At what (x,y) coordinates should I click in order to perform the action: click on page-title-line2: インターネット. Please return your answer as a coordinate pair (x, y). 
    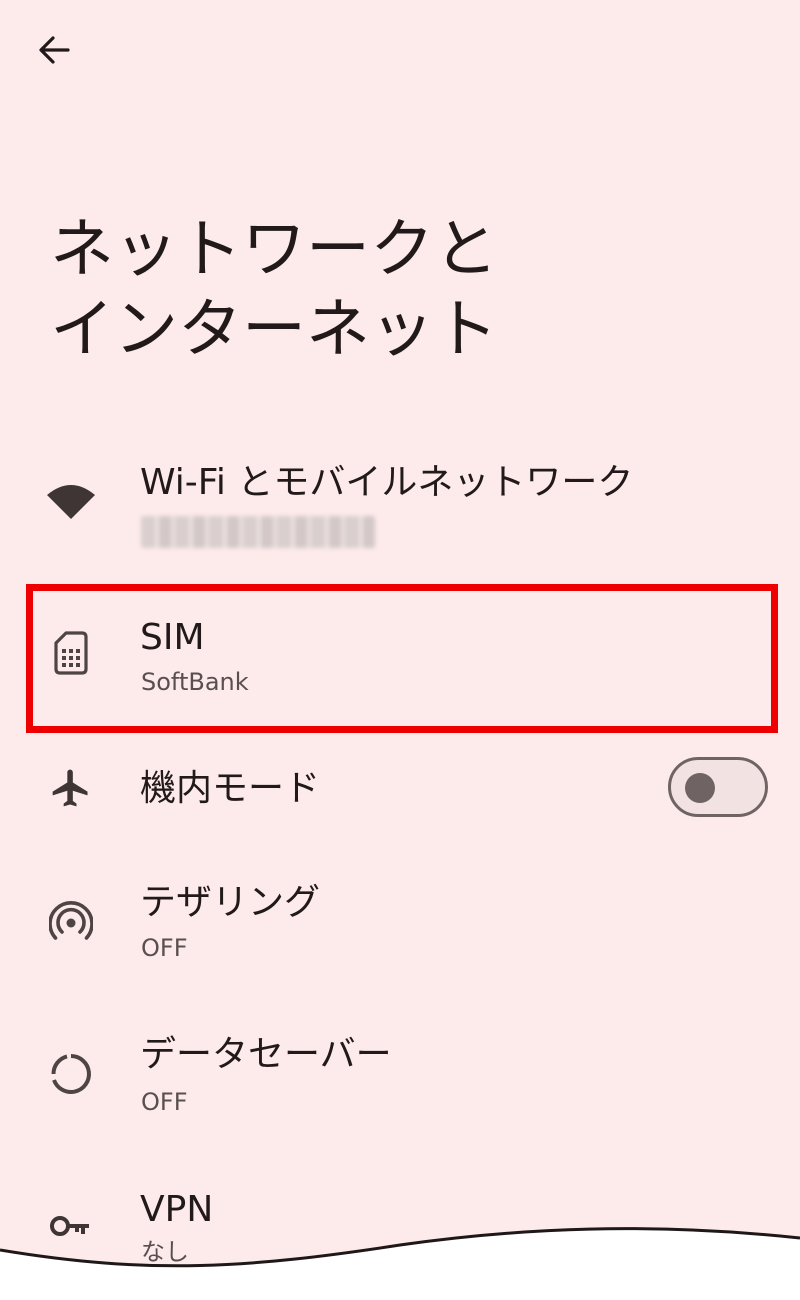
    Looking at the image, I should click on (274, 330).